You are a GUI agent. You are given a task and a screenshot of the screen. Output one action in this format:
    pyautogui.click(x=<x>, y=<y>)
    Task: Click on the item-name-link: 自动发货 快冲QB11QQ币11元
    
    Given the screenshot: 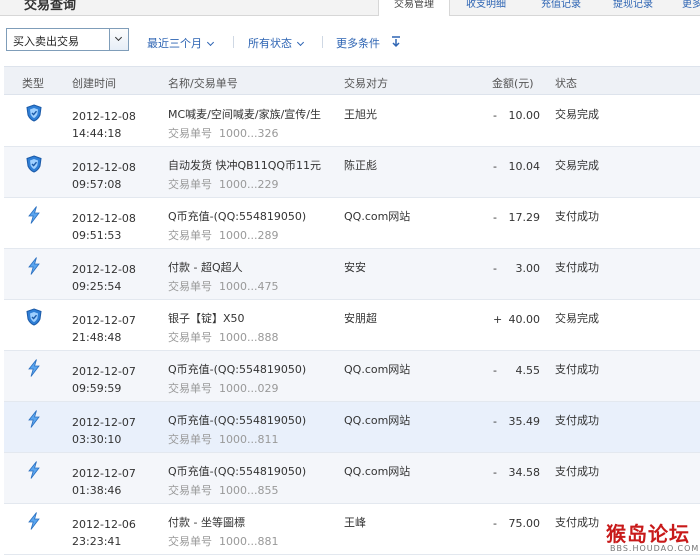 What is the action you would take?
    pyautogui.click(x=244, y=165)
    